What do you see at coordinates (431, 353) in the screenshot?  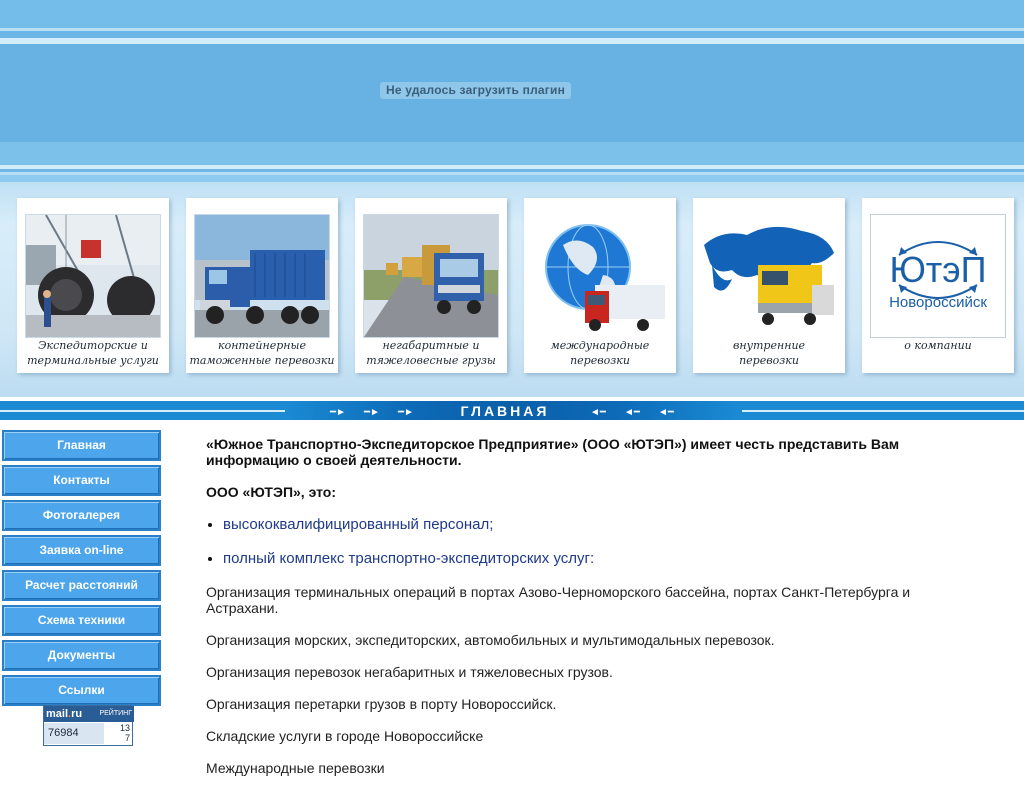 I see `card-caption: негабаритные и тяжеловесные грузы` at bounding box center [431, 353].